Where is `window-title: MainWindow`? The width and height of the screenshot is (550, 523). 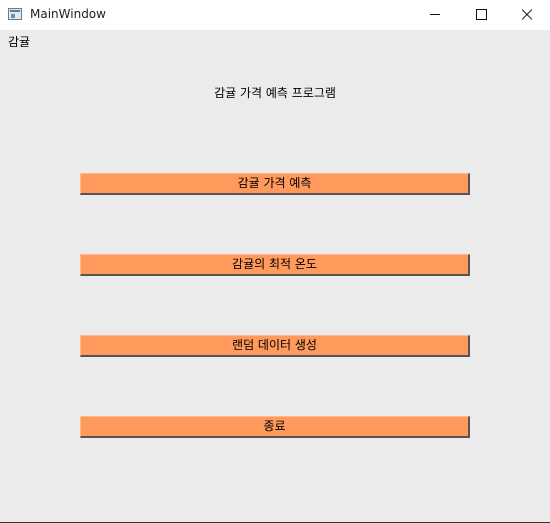 window-title: MainWindow is located at coordinates (68, 14).